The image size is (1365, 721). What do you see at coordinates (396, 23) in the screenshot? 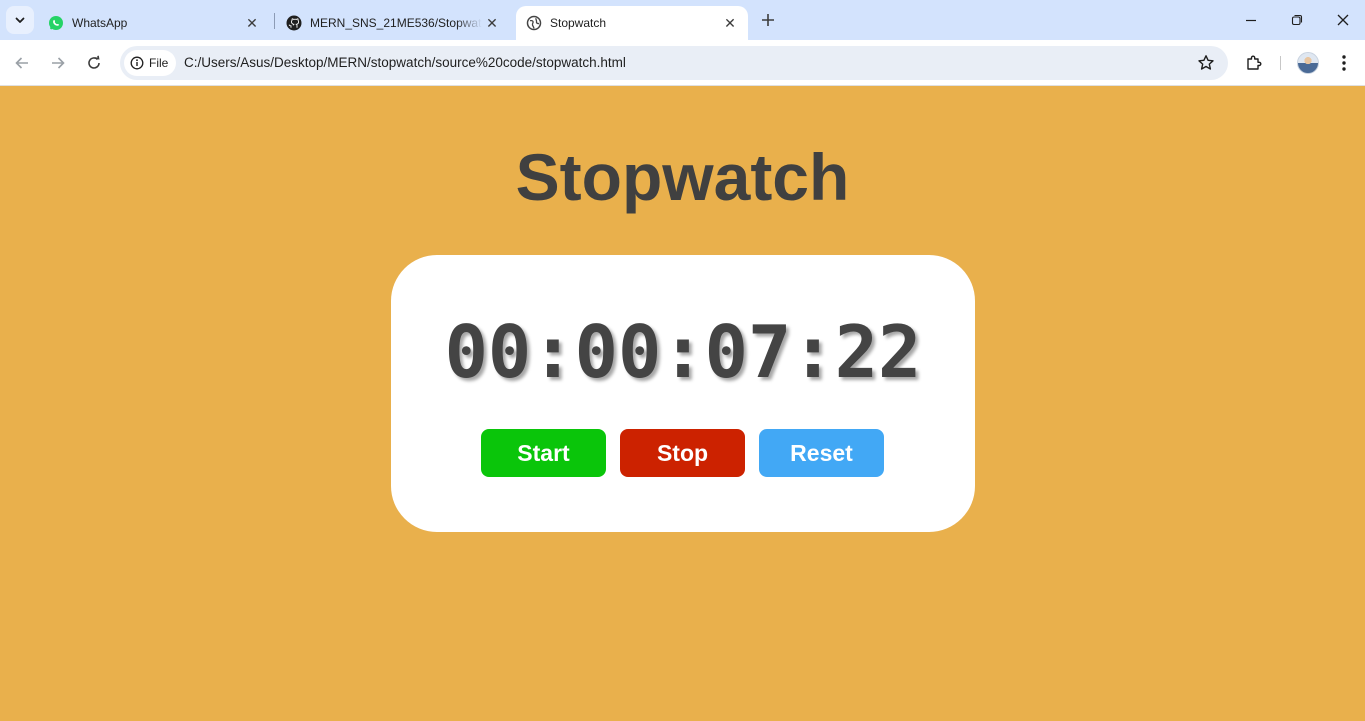
I see `tab-title: MERN_SNS_21ME536/Stopwatch` at bounding box center [396, 23].